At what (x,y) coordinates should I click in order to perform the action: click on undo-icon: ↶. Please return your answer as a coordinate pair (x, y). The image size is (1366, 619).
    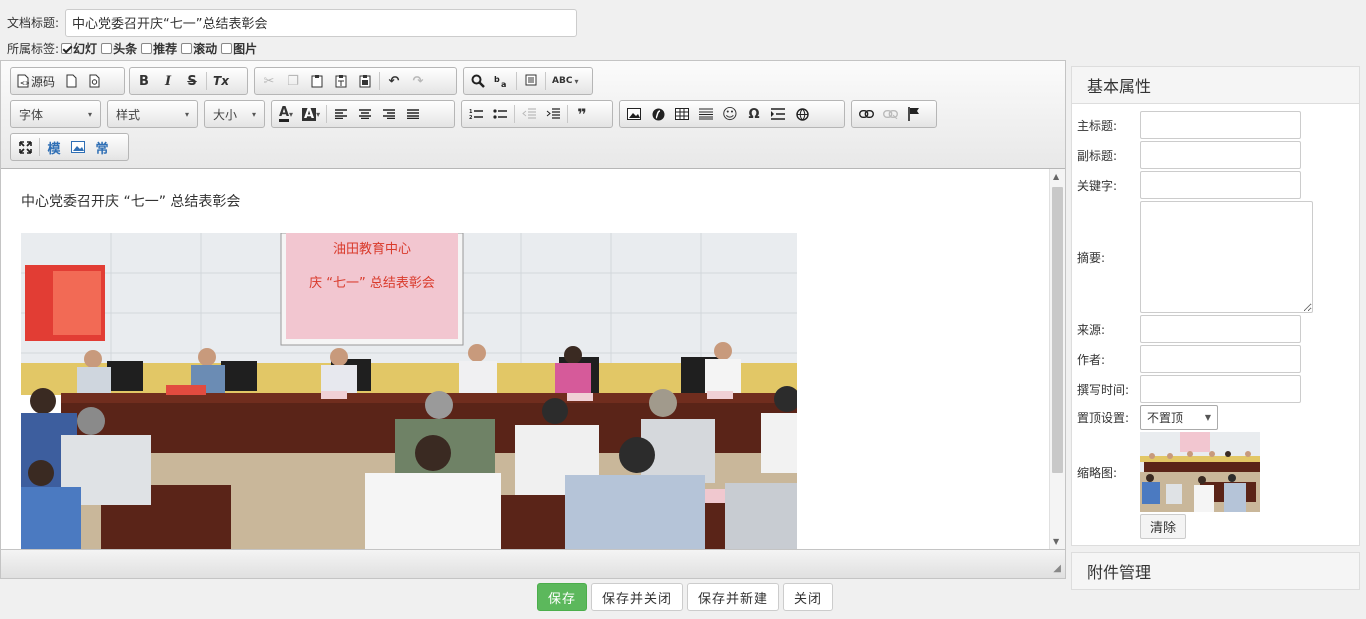
    Looking at the image, I should click on (394, 81).